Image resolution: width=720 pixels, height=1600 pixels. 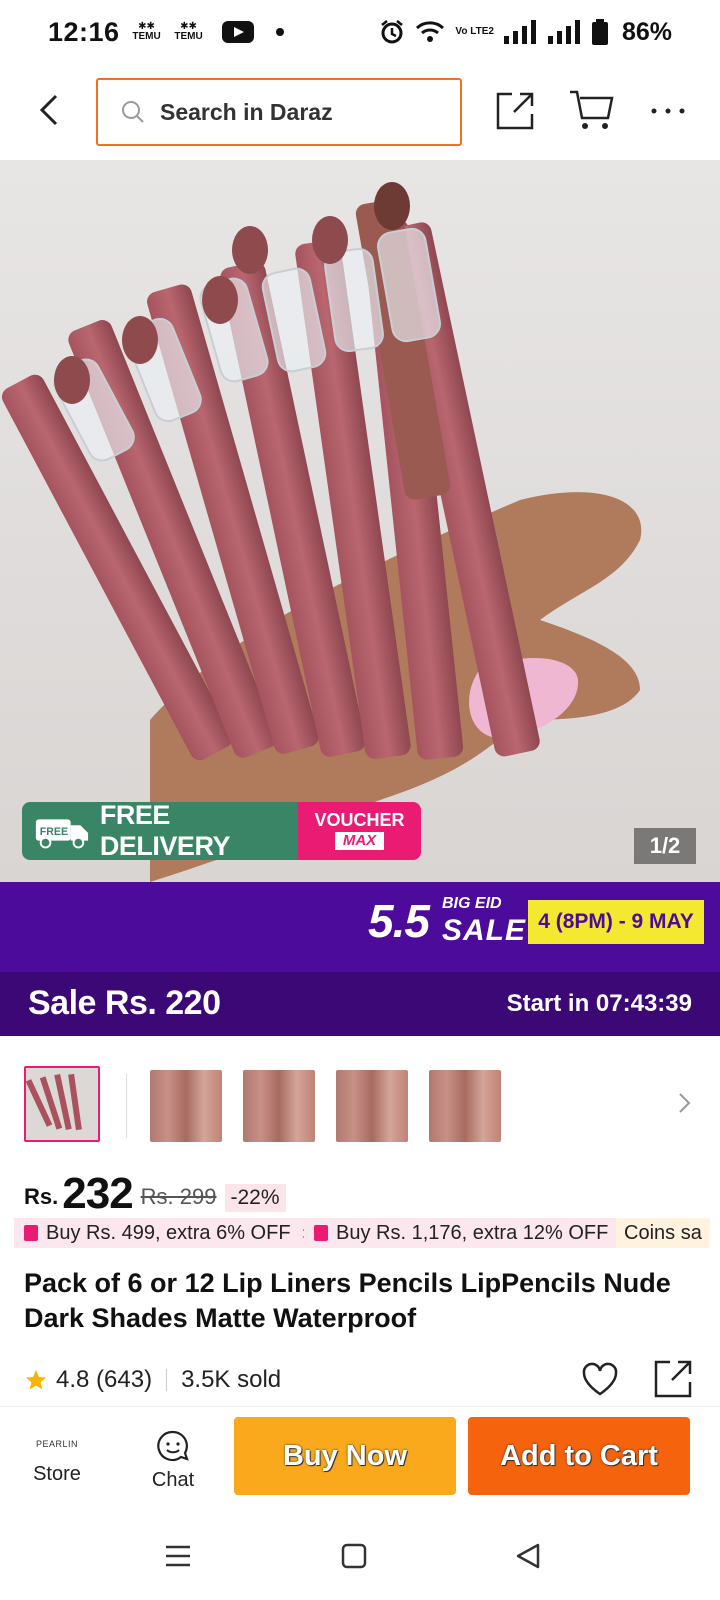 I want to click on promo-chip-1: Buy Rs. 499, extra 6% OFF ›, so click(x=165, y=1233).